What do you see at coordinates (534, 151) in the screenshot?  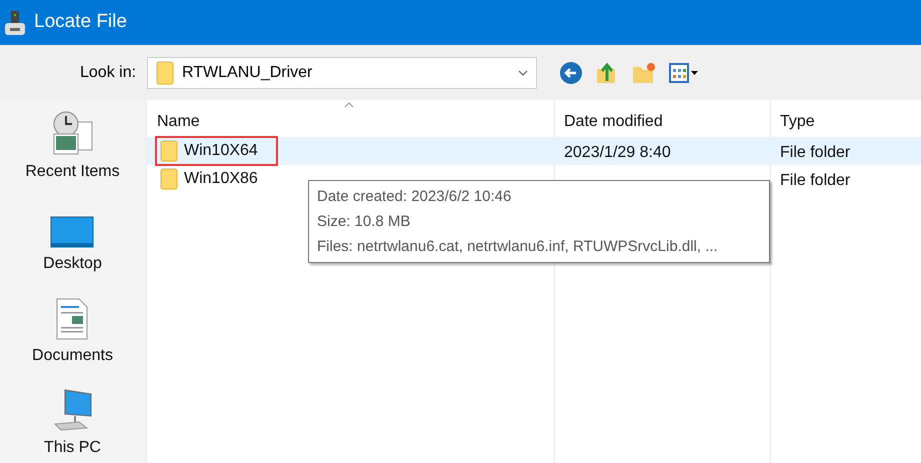 I see `file-row: Win10X64 2023/1/29 8:40 File folder` at bounding box center [534, 151].